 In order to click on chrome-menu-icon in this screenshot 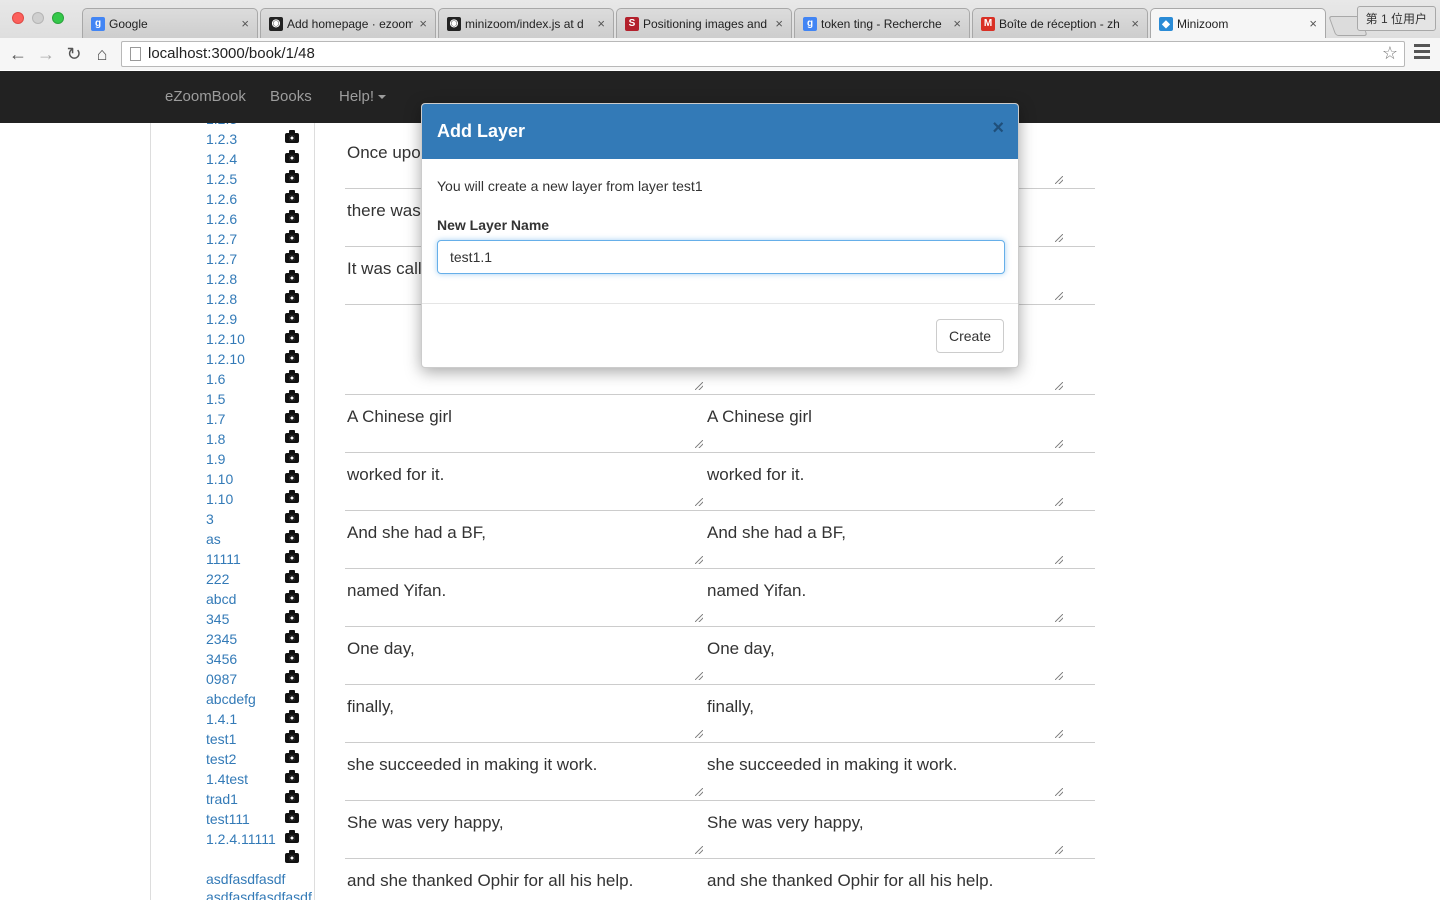, I will do `click(1422, 53)`.